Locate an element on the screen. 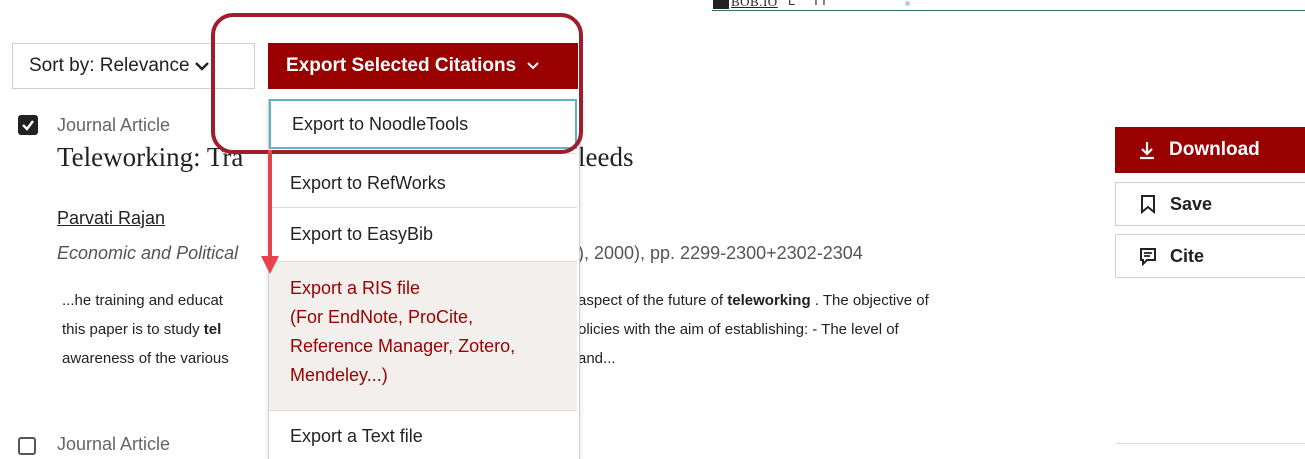  ris-line: Export a RIS file is located at coordinates (355, 288).